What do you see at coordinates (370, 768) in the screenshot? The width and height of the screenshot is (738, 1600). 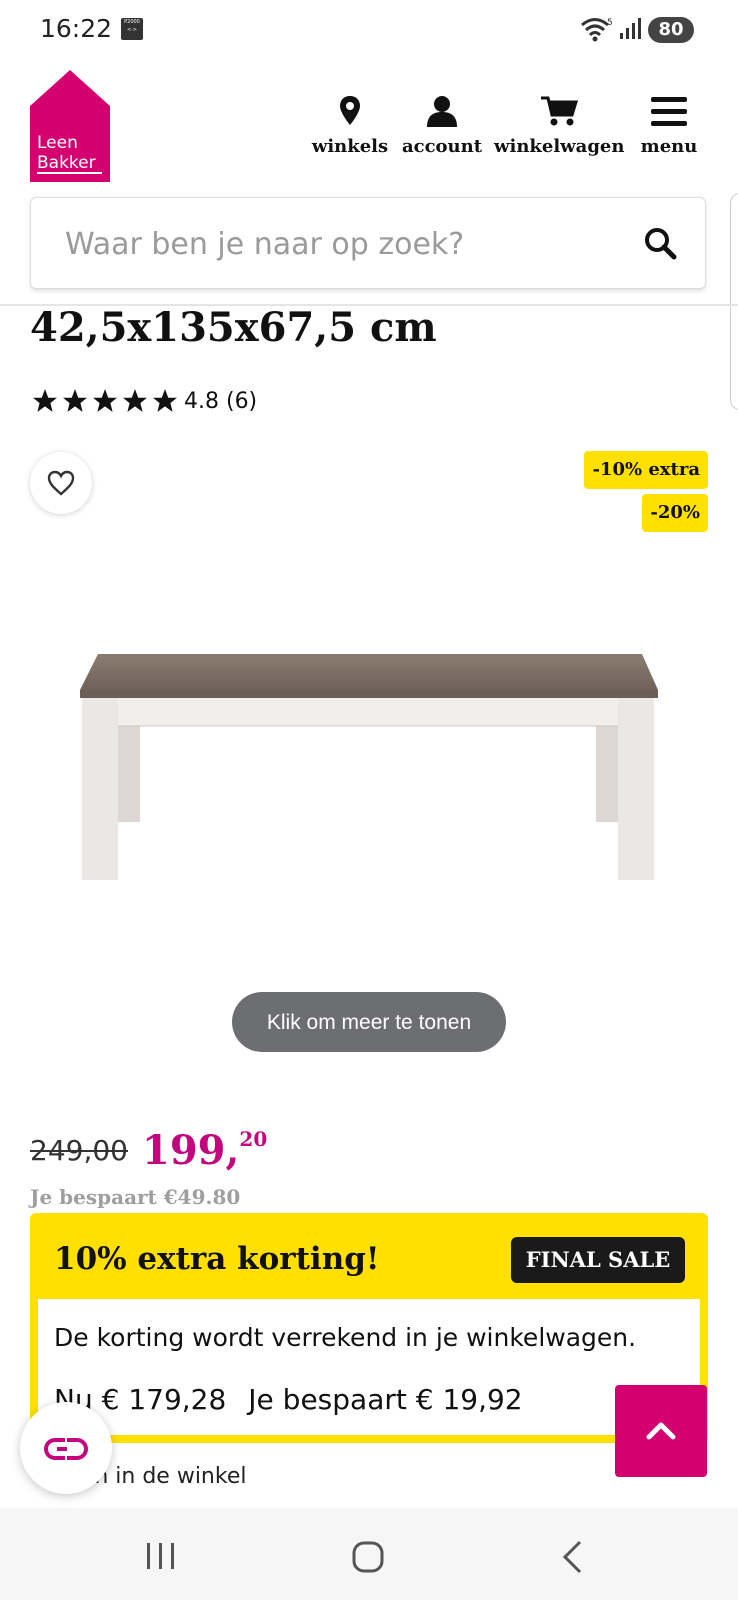 I see `product-image` at bounding box center [370, 768].